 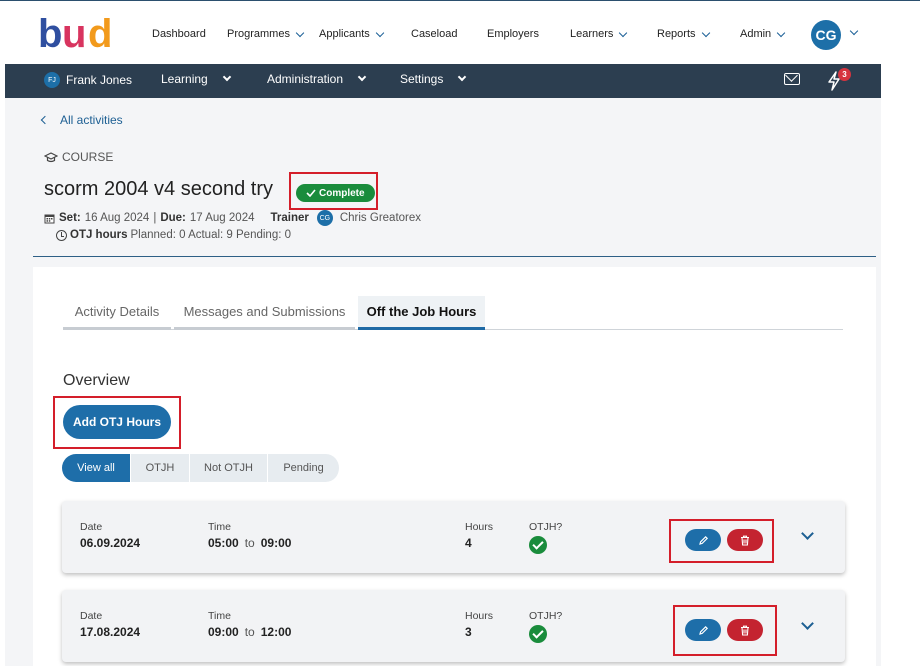 What do you see at coordinates (52, 80) in the screenshot?
I see `learner-avatar: FJ` at bounding box center [52, 80].